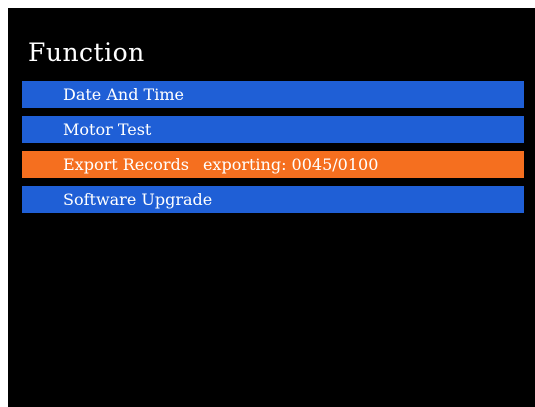  I want to click on menu-item-export-records: Export Records exporting: 0045/0100, so click(273, 164).